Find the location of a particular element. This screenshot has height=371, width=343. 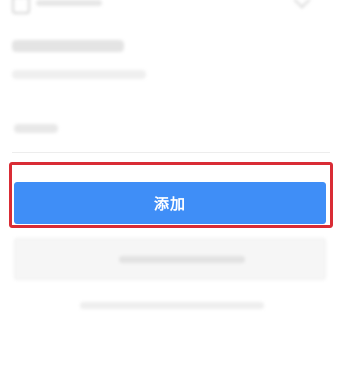

top-bar is located at coordinates (171, 10).